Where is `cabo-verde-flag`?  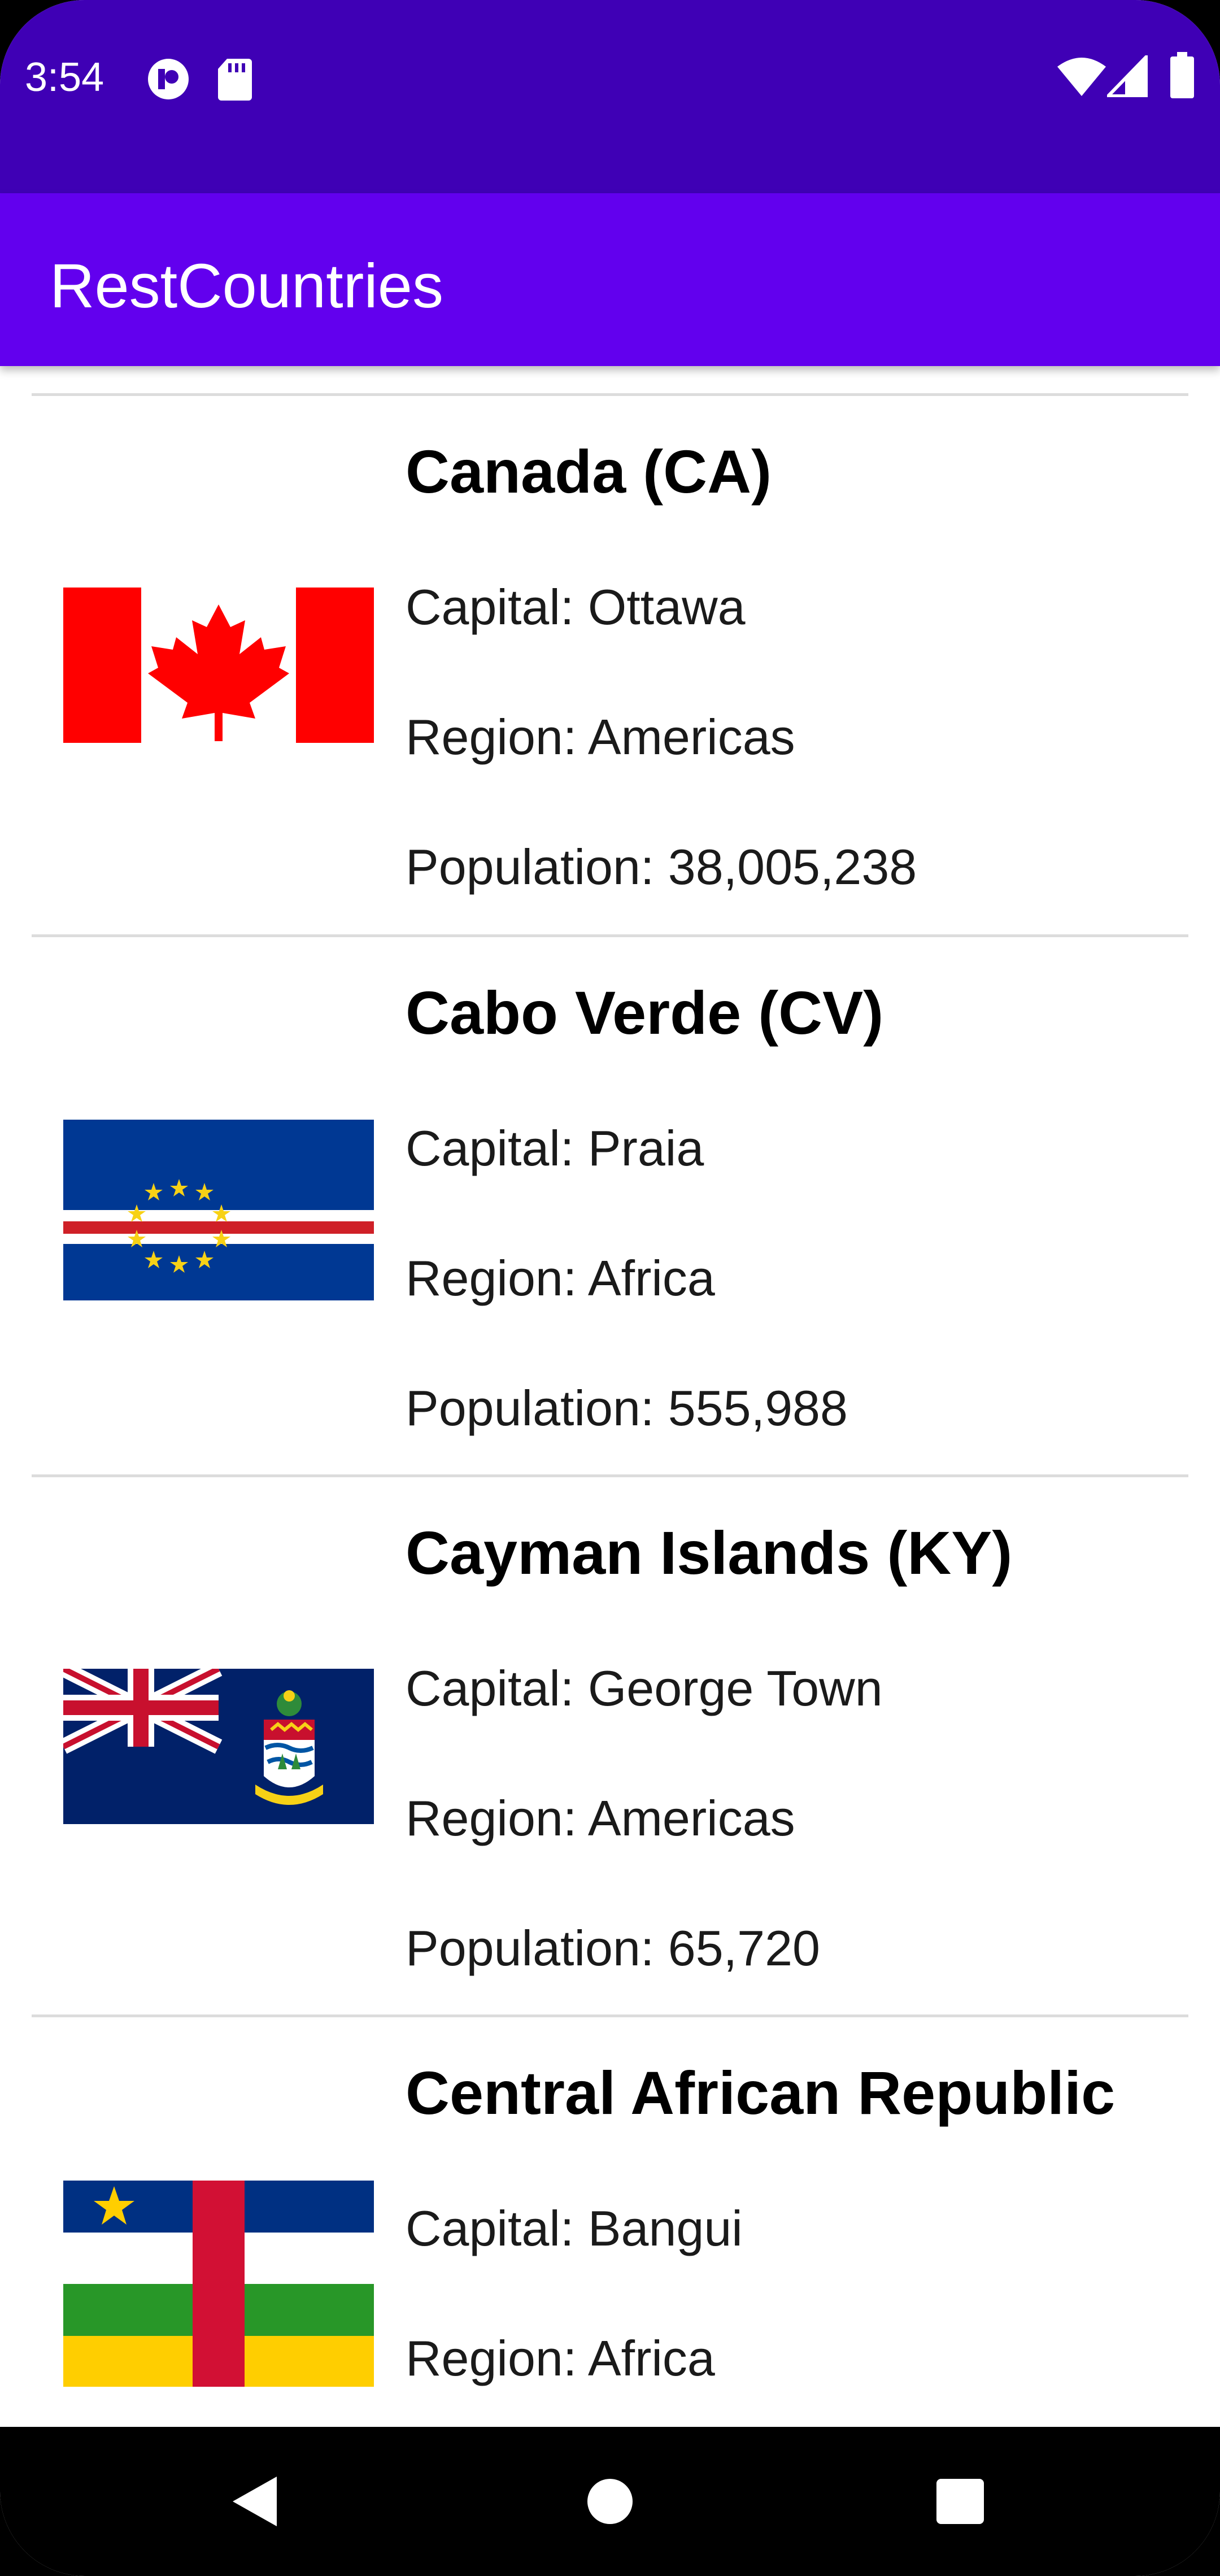 cabo-verde-flag is located at coordinates (218, 1210).